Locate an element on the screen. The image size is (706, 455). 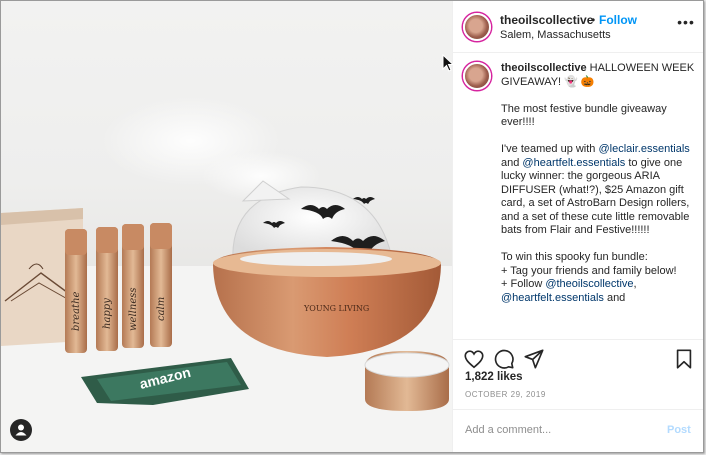
user-icon is located at coordinates (21, 430).